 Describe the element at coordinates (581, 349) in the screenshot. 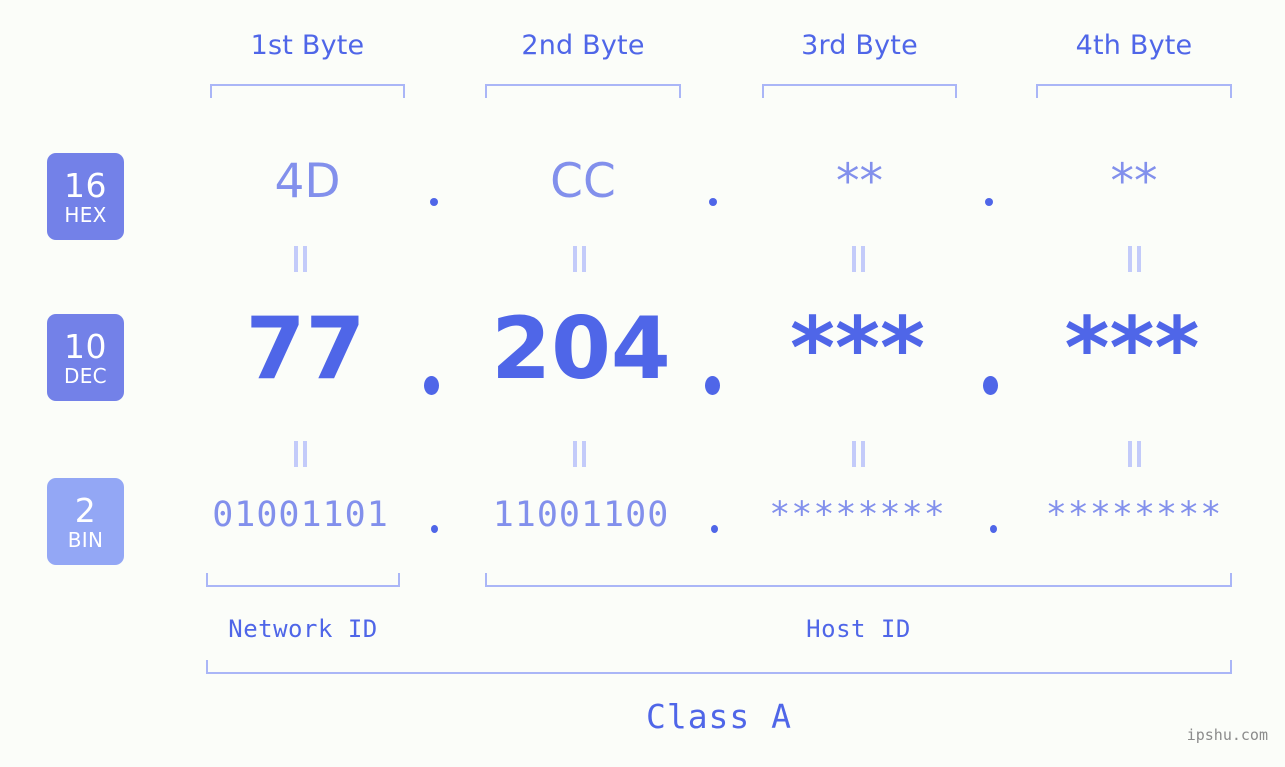

I see `dec-byte-2: 204` at that location.